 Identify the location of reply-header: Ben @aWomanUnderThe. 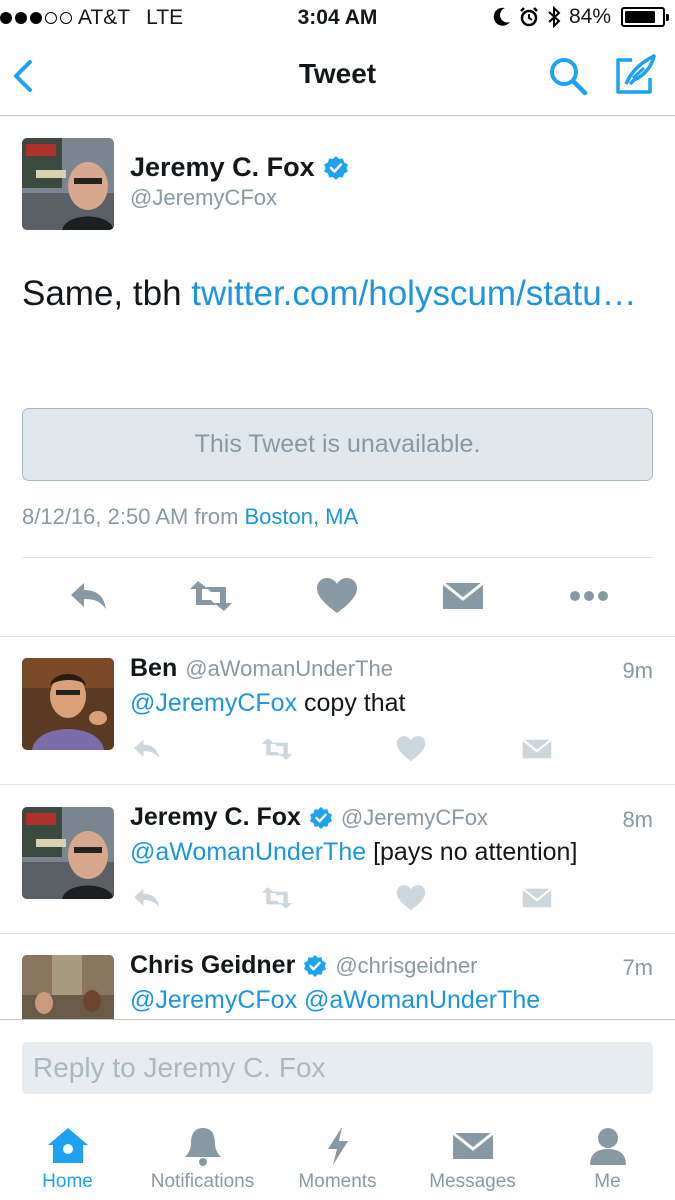
(261, 668).